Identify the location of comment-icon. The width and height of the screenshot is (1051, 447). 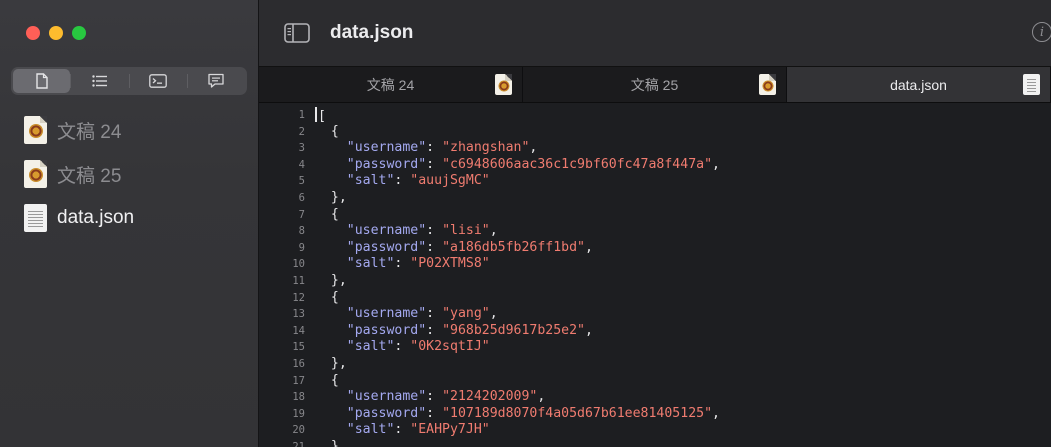
(216, 80).